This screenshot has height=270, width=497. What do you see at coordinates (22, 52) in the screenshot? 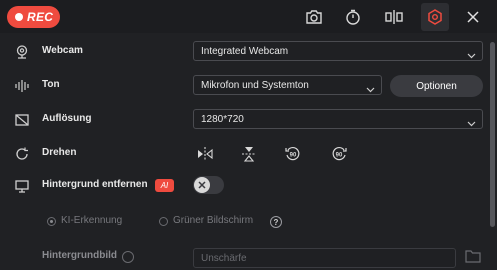
I see `webcam-icon` at bounding box center [22, 52].